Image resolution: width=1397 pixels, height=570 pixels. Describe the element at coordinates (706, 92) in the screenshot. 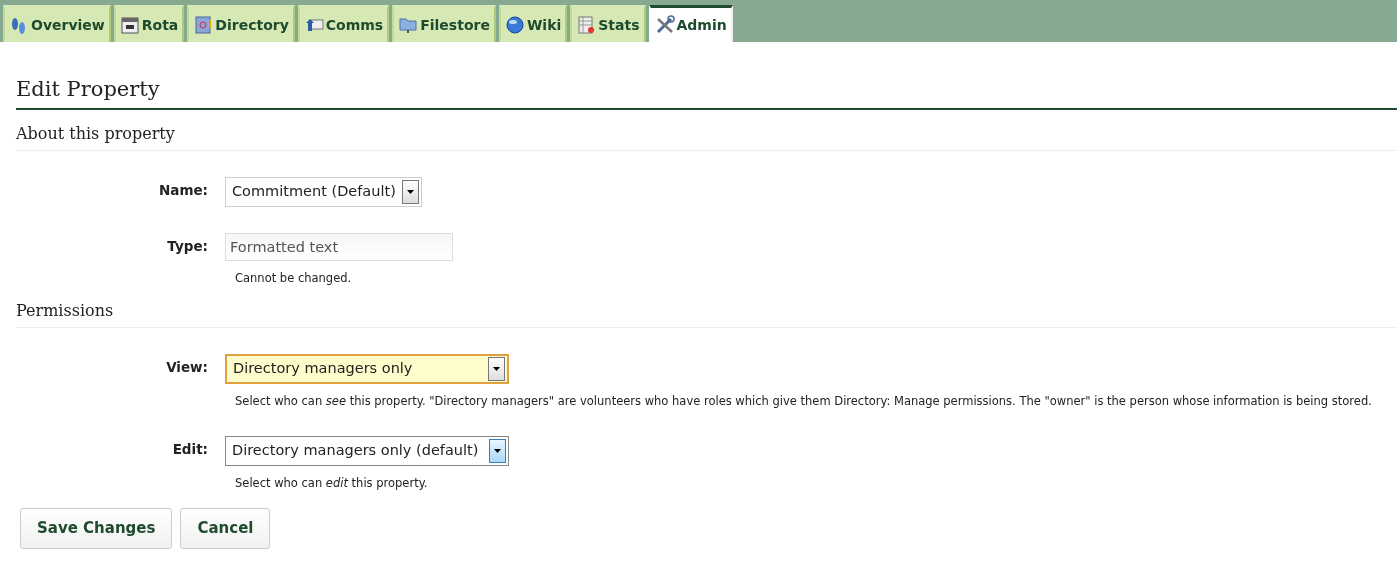

I see `page-title: Edit Property` at that location.